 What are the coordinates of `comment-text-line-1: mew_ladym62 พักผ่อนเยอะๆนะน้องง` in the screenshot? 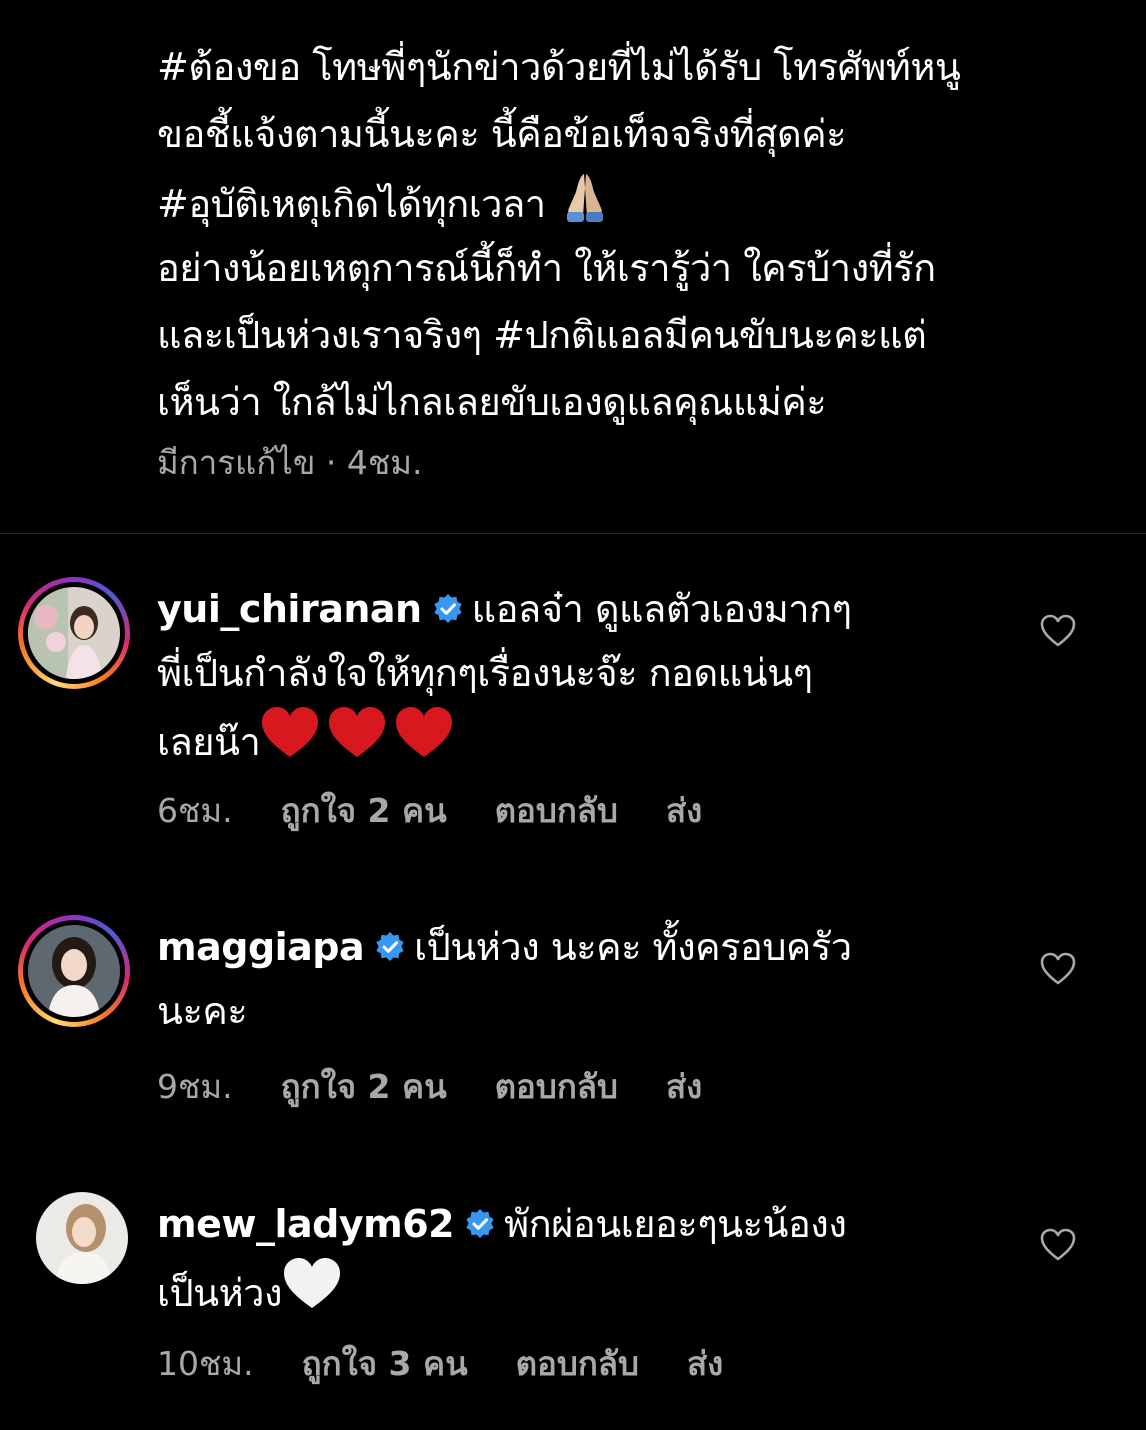 It's located at (567, 1224).